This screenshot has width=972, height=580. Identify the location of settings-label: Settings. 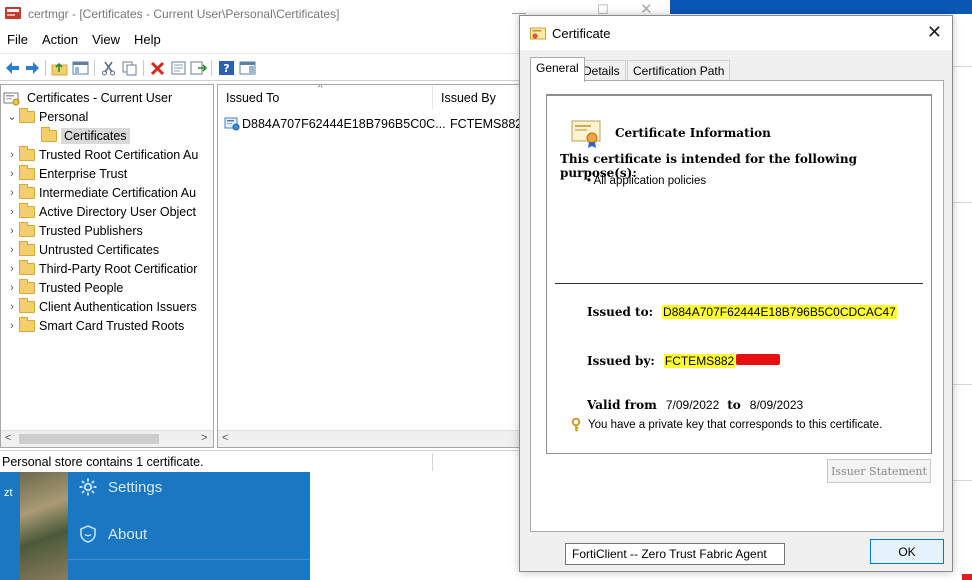
(135, 487).